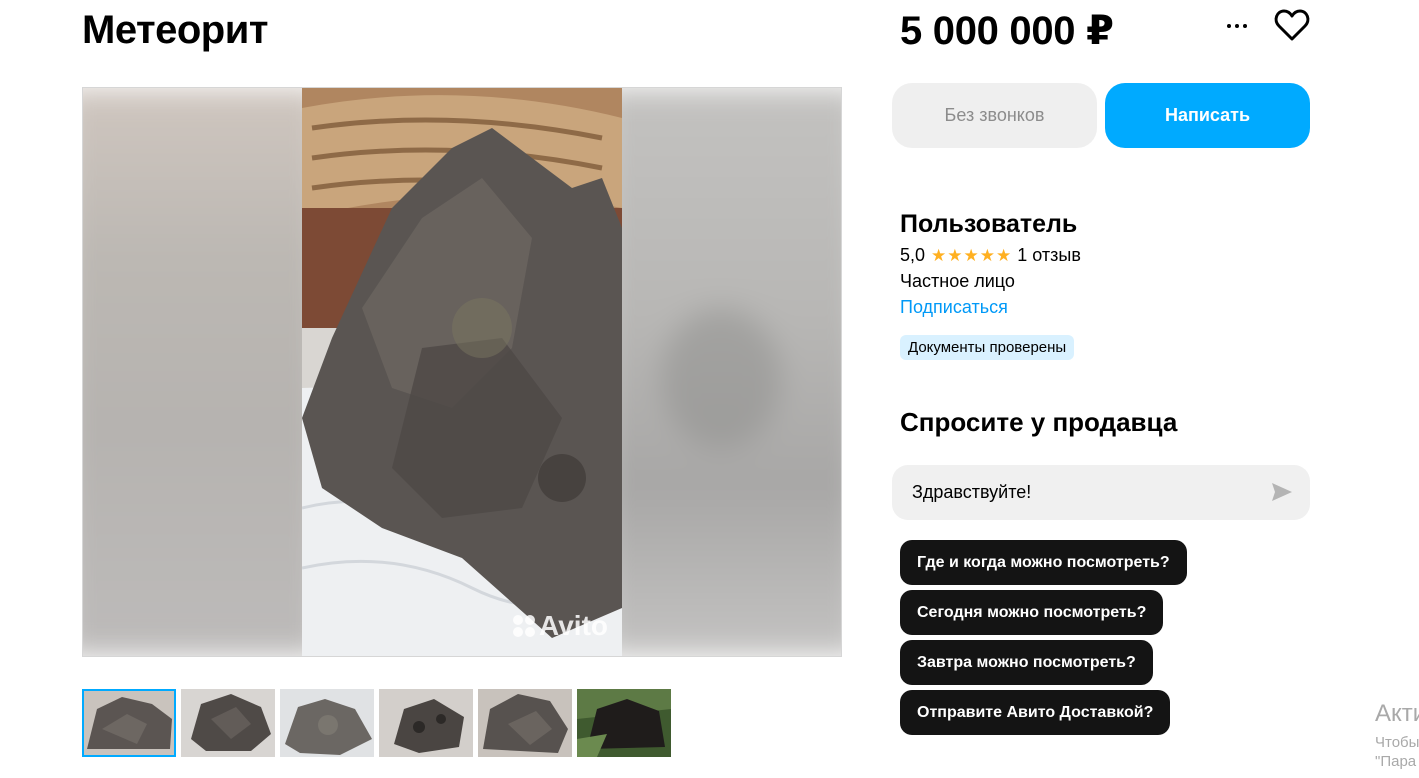 The image size is (1419, 778). Describe the element at coordinates (1082, 492) in the screenshot. I see `message-input` at that location.